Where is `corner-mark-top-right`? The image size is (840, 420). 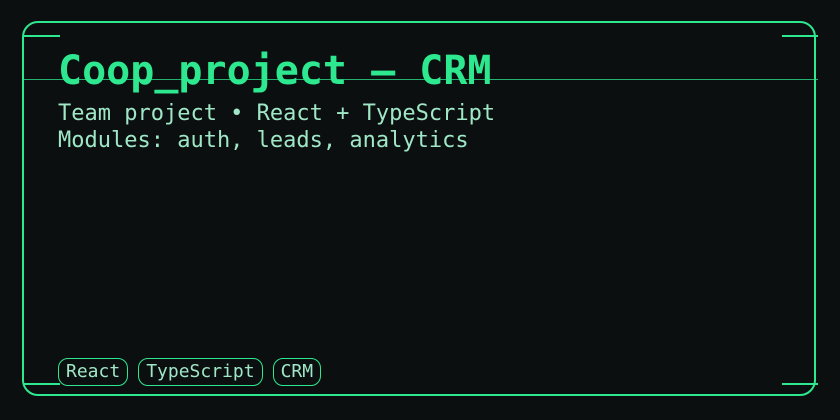 corner-mark-top-right is located at coordinates (800, 36).